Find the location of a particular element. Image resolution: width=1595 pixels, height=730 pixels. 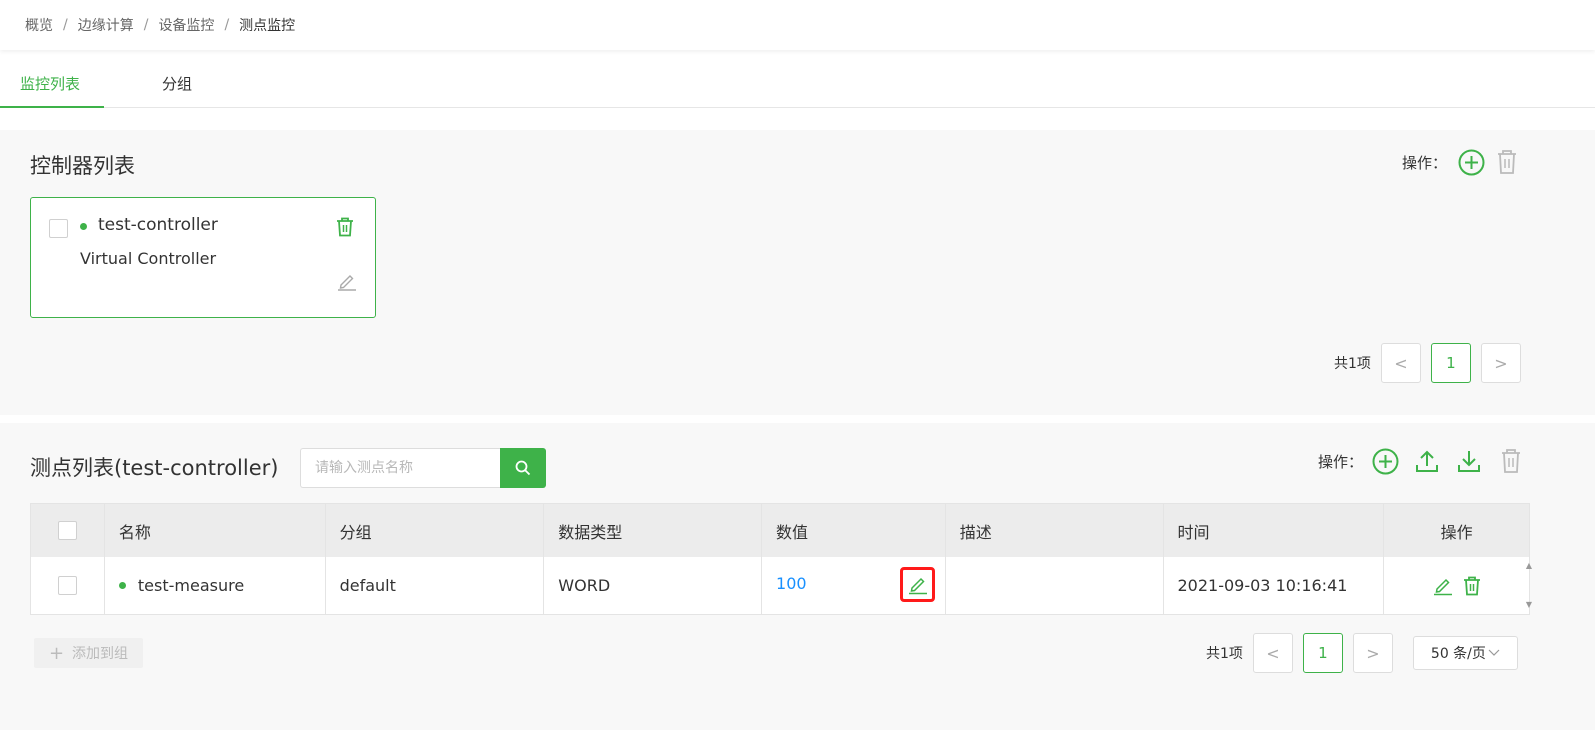

breadcrumb: 概览 / 边缘计算 / 设备监控 / 测点监控 is located at coordinates (797, 25).